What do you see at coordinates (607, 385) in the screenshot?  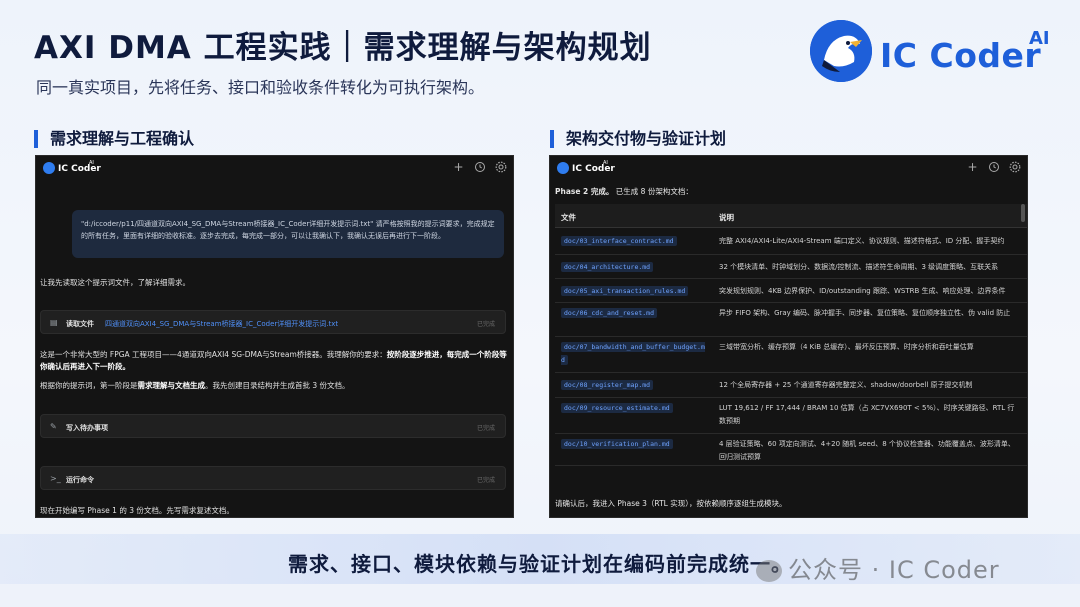 I see `file-path-link: doc/08_register_map.md` at bounding box center [607, 385].